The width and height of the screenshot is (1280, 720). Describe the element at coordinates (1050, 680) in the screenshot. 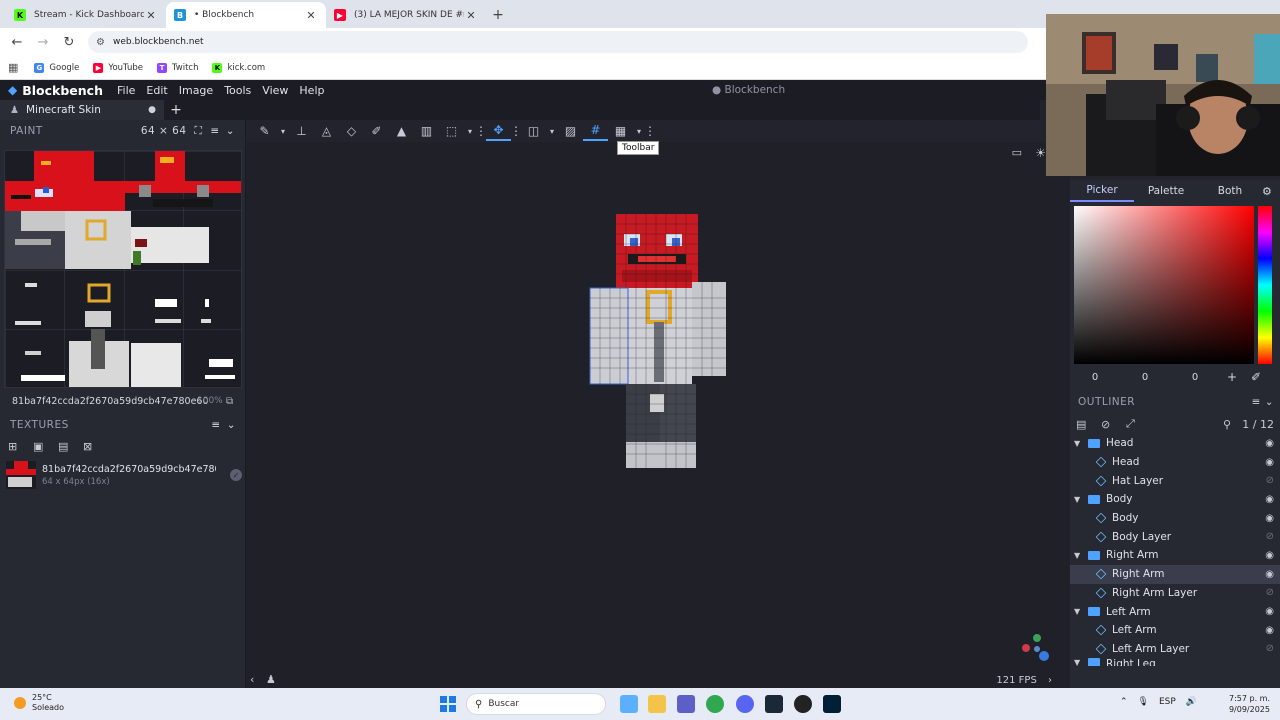

I see `chevron-right-icon: ›` at that location.